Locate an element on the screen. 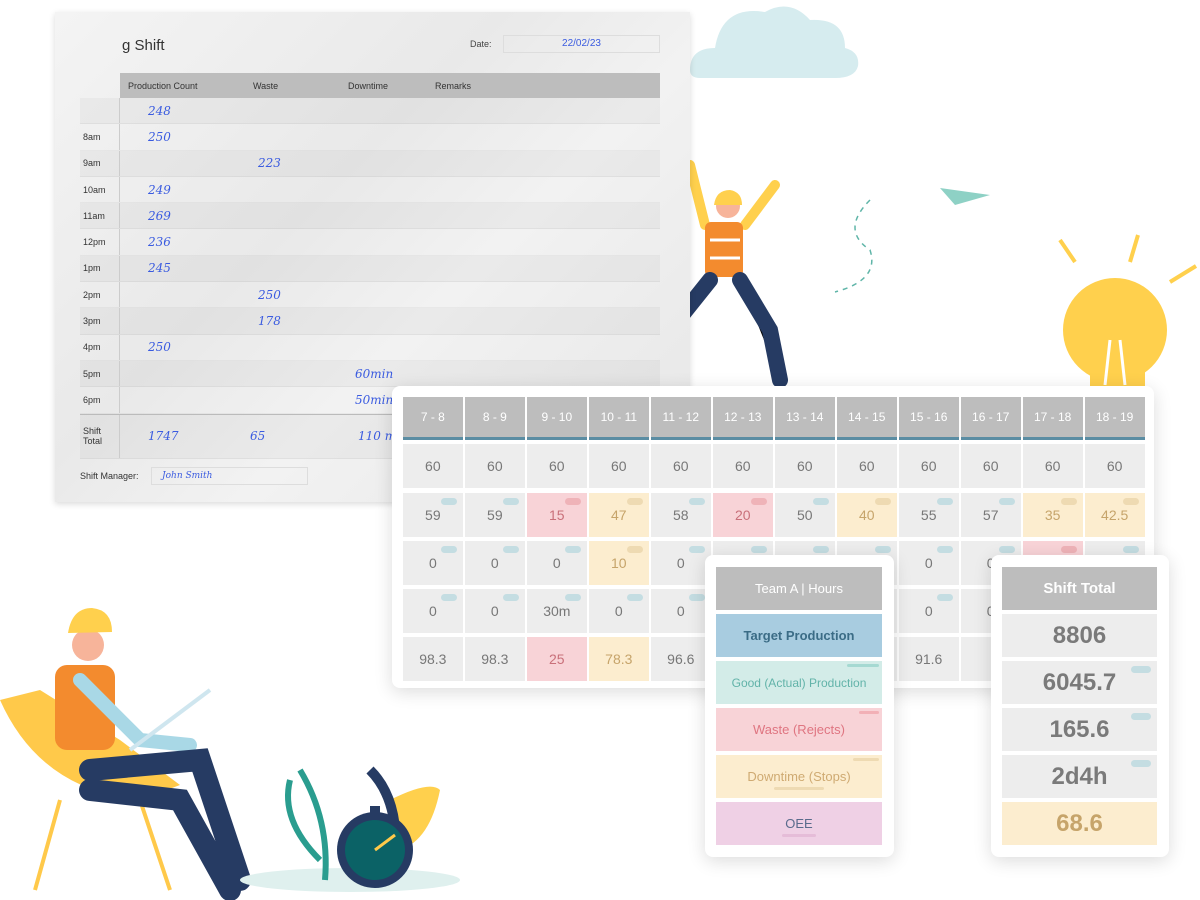 The image size is (1200, 900). cloud-icon is located at coordinates (774, 42).